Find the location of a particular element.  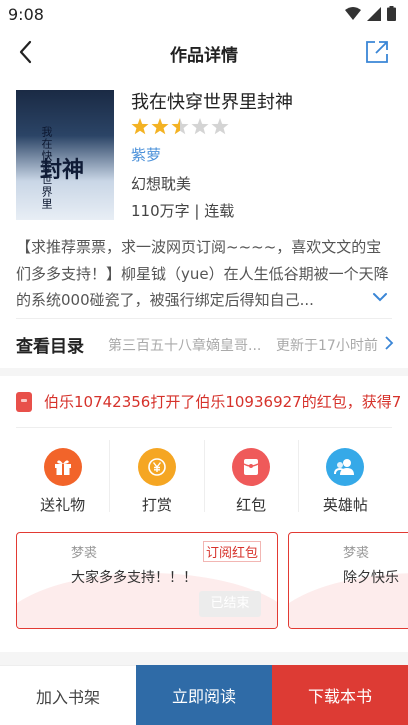

signal-icon is located at coordinates (374, 13).